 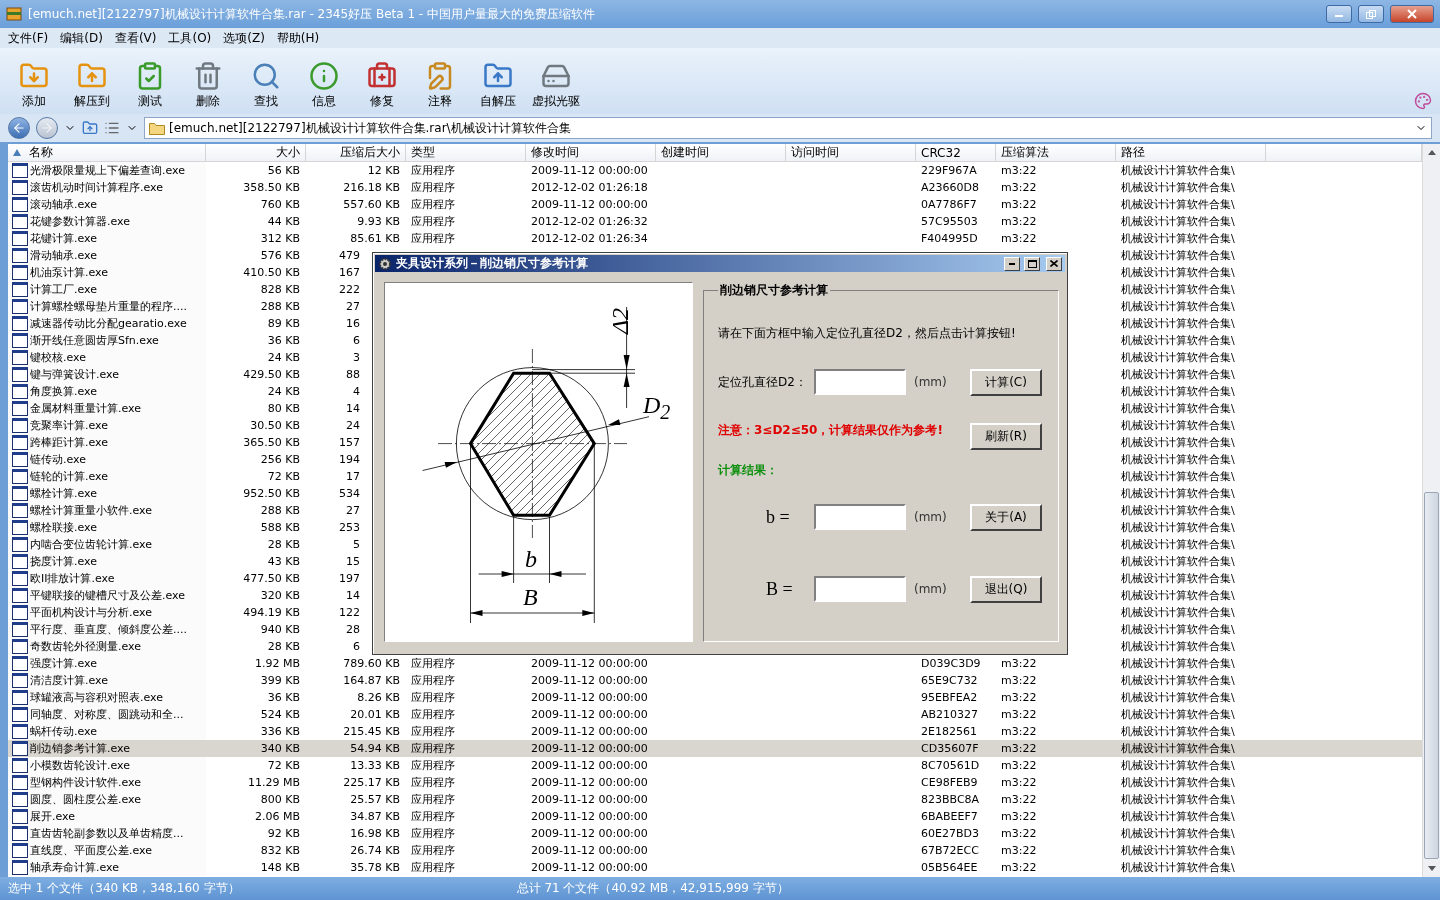 I want to click on file-name: 削边销参考计算.exe, so click(x=80, y=748).